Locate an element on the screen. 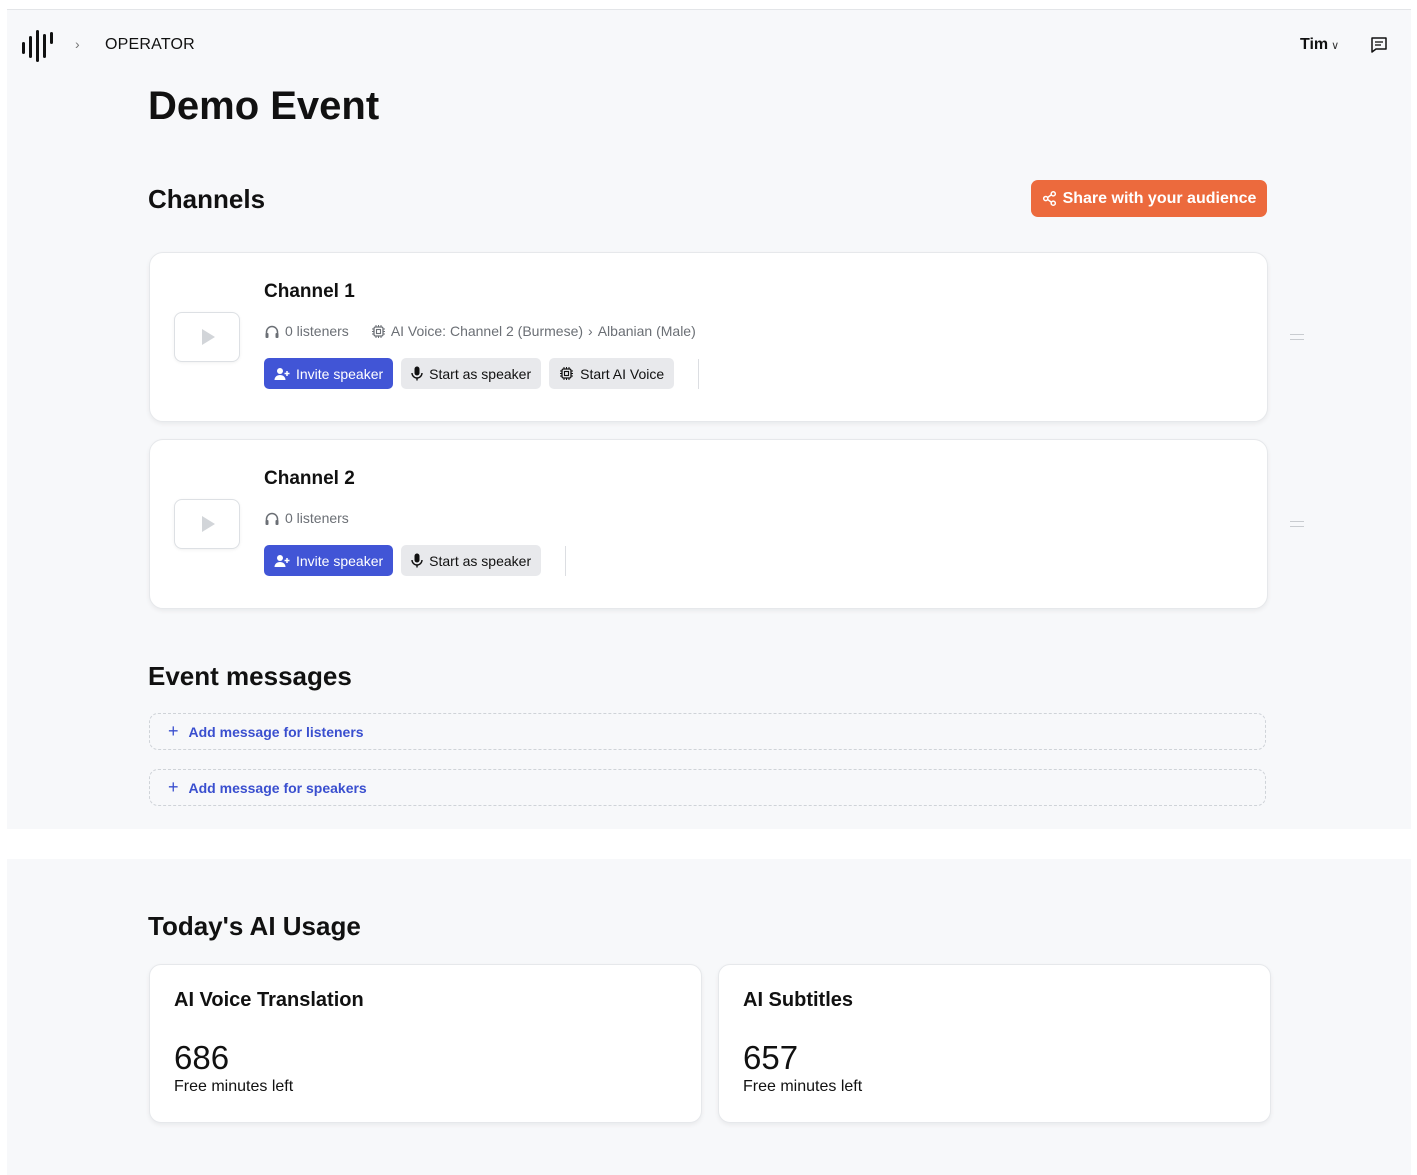 This screenshot has height=1175, width=1417. start-ai-voice-button: Start AI Voice is located at coordinates (612, 373).